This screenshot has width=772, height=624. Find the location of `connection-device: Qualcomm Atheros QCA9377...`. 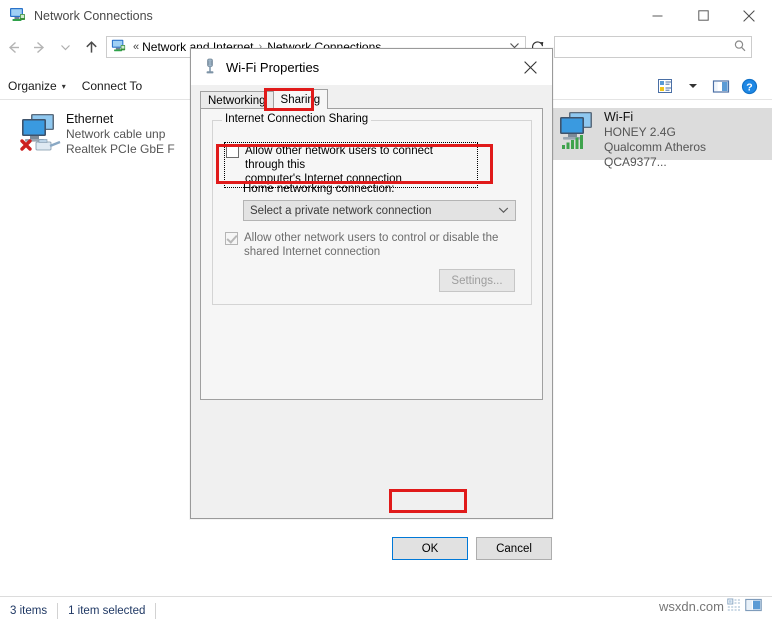

connection-device: Qualcomm Atheros QCA9377... is located at coordinates (655, 154).